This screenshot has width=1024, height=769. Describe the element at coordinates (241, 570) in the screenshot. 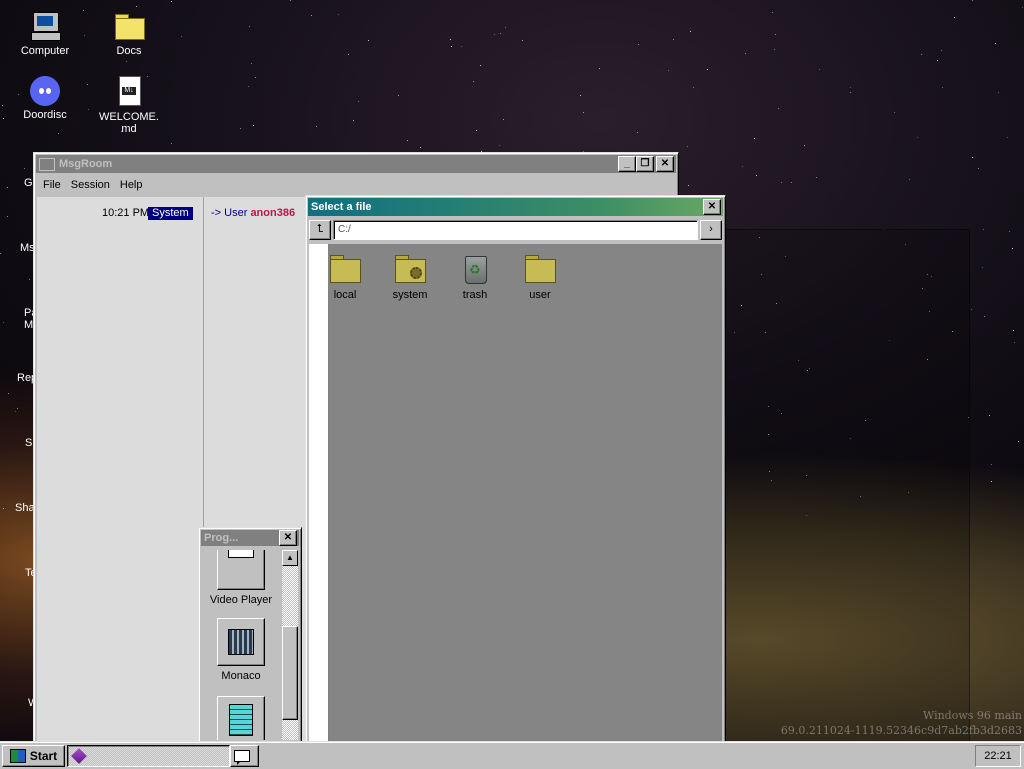

I see `video-player-icon` at that location.